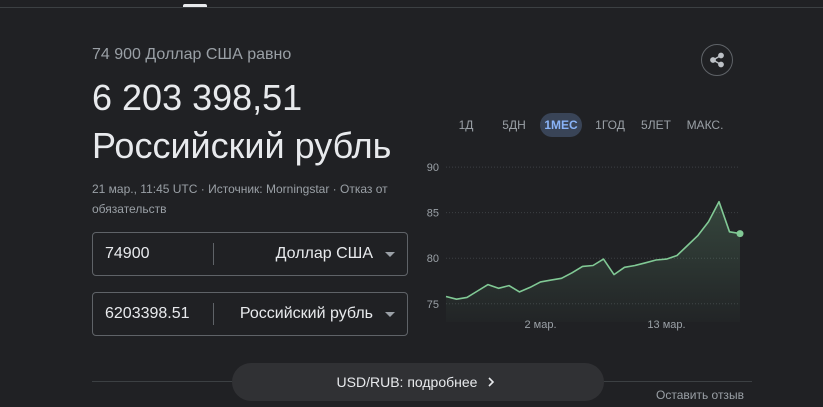 Image resolution: width=823 pixels, height=407 pixels. I want to click on to-amount-input: 6203398.51, so click(147, 314).